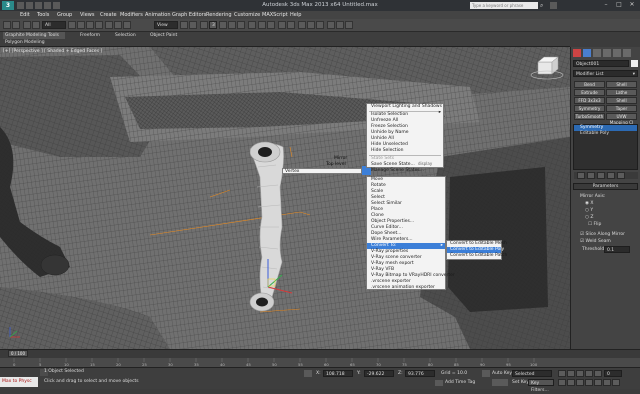 This screenshot has height=394, width=640. Describe the element at coordinates (589, 84) in the screenshot. I see `modifier-bend-button: Bend` at that location.